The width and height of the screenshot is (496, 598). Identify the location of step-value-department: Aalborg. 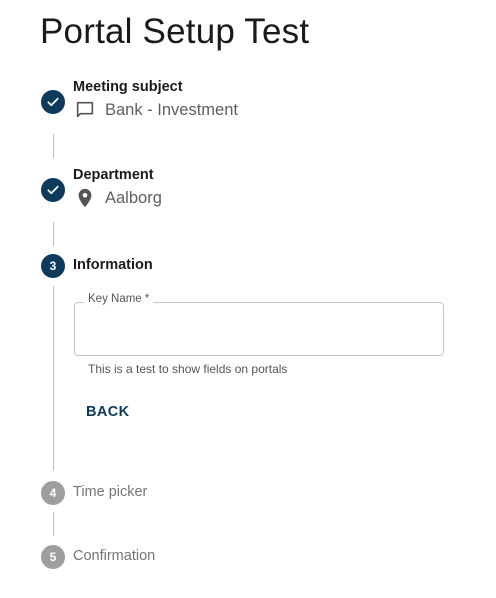
(118, 198).